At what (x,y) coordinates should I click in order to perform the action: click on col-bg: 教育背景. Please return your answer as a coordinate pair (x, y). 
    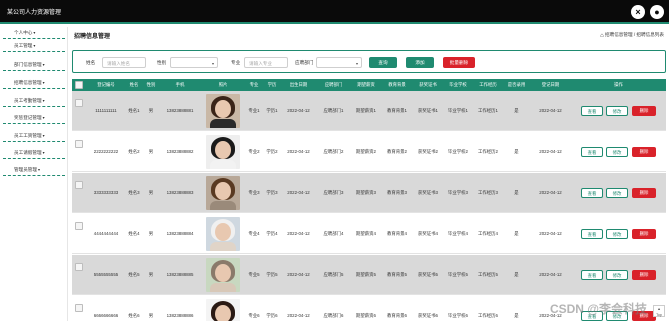
    Looking at the image, I should click on (397, 84).